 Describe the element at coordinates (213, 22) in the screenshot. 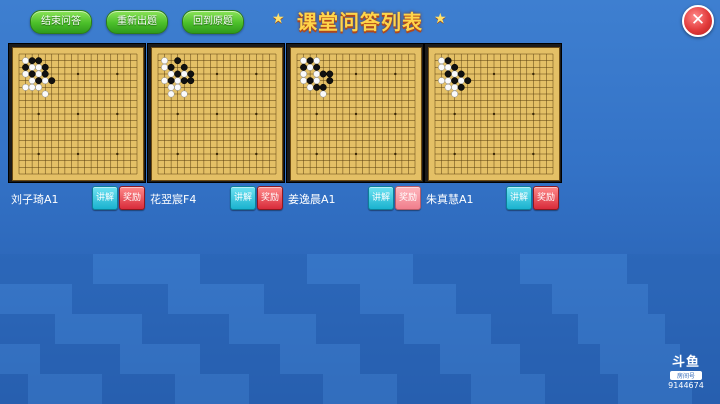

I see `back-to-original-button: 回到原题` at that location.